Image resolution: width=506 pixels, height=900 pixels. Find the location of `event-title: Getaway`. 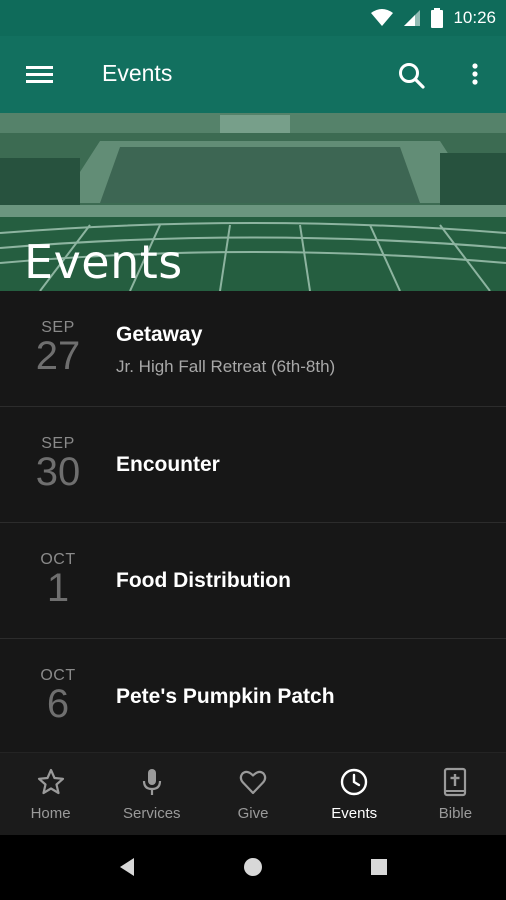

event-title: Getaway is located at coordinates (159, 334).